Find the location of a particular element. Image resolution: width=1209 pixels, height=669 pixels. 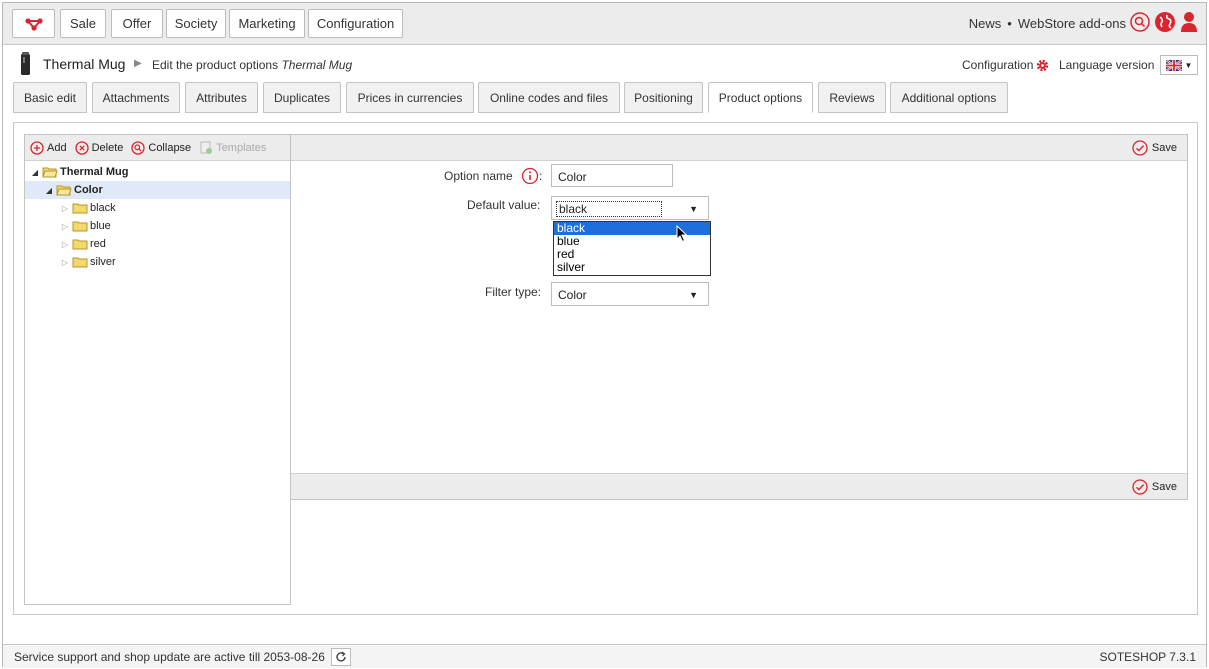

tree-node-label: Color is located at coordinates (88, 190).